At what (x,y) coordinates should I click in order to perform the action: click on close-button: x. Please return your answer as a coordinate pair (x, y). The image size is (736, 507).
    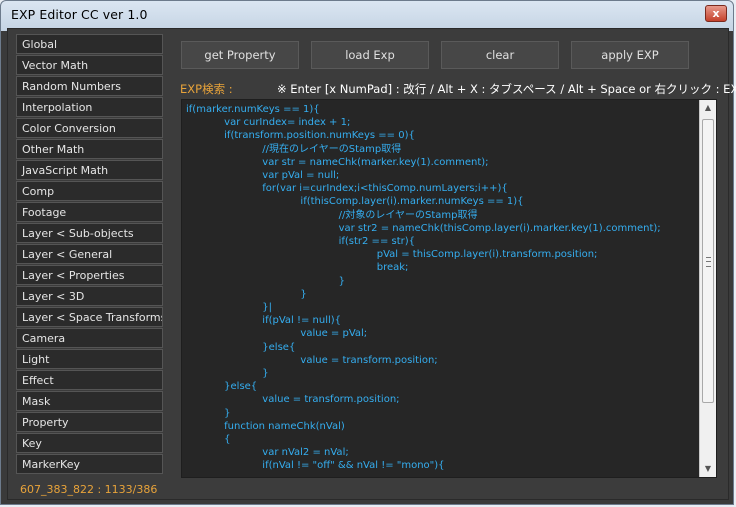
    Looking at the image, I should click on (716, 13).